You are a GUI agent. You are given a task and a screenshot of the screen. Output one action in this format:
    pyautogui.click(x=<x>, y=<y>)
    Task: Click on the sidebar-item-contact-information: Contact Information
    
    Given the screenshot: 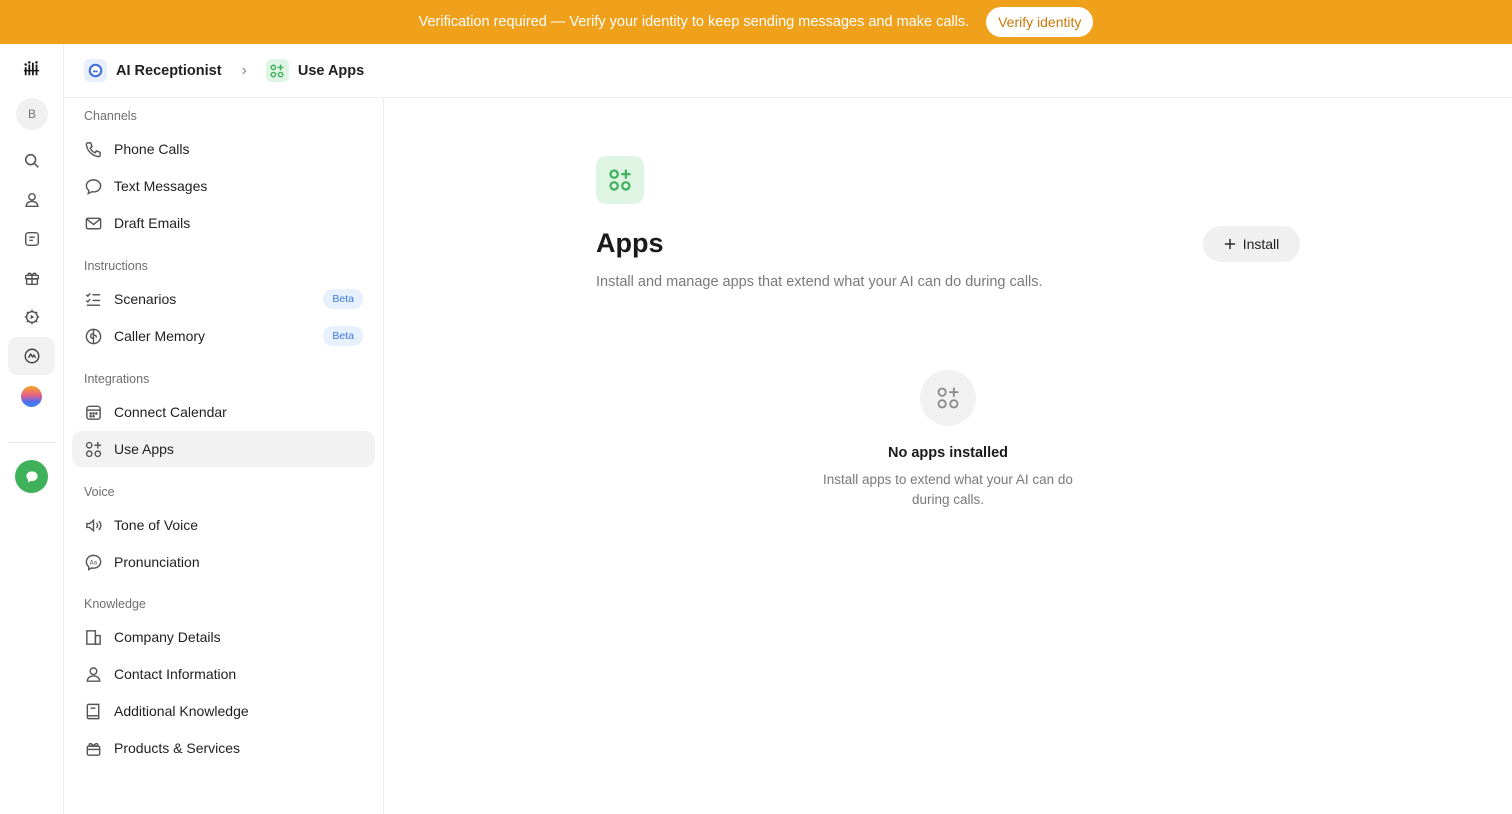 What is the action you would take?
    pyautogui.click(x=223, y=674)
    